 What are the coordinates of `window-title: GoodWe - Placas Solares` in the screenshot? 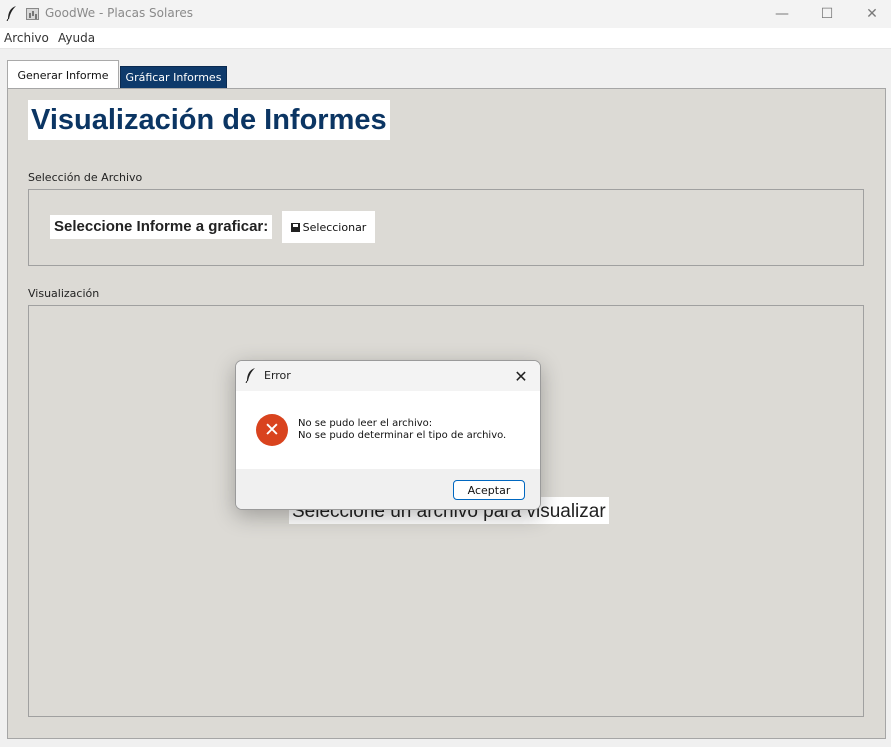 It's located at (119, 13).